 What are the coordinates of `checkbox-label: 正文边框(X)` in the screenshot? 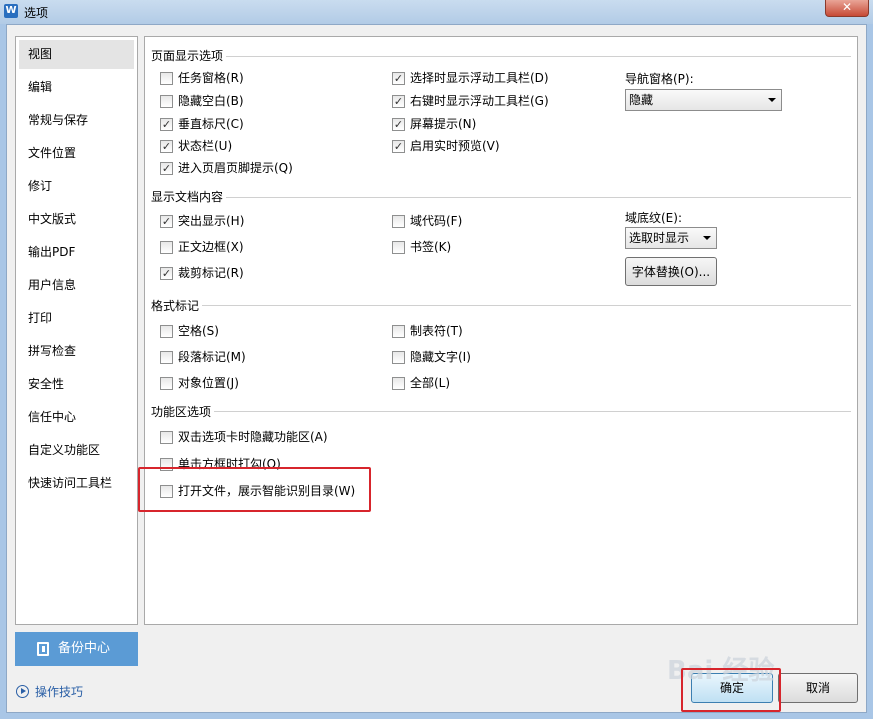 It's located at (211, 247).